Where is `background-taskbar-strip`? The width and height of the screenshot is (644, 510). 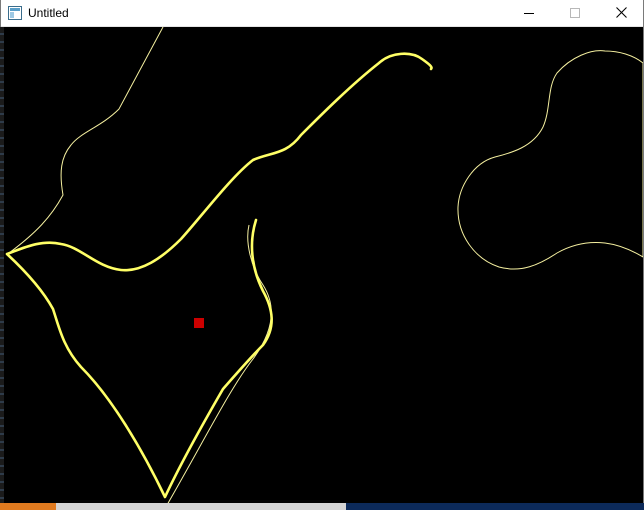
background-taskbar-strip is located at coordinates (322, 506).